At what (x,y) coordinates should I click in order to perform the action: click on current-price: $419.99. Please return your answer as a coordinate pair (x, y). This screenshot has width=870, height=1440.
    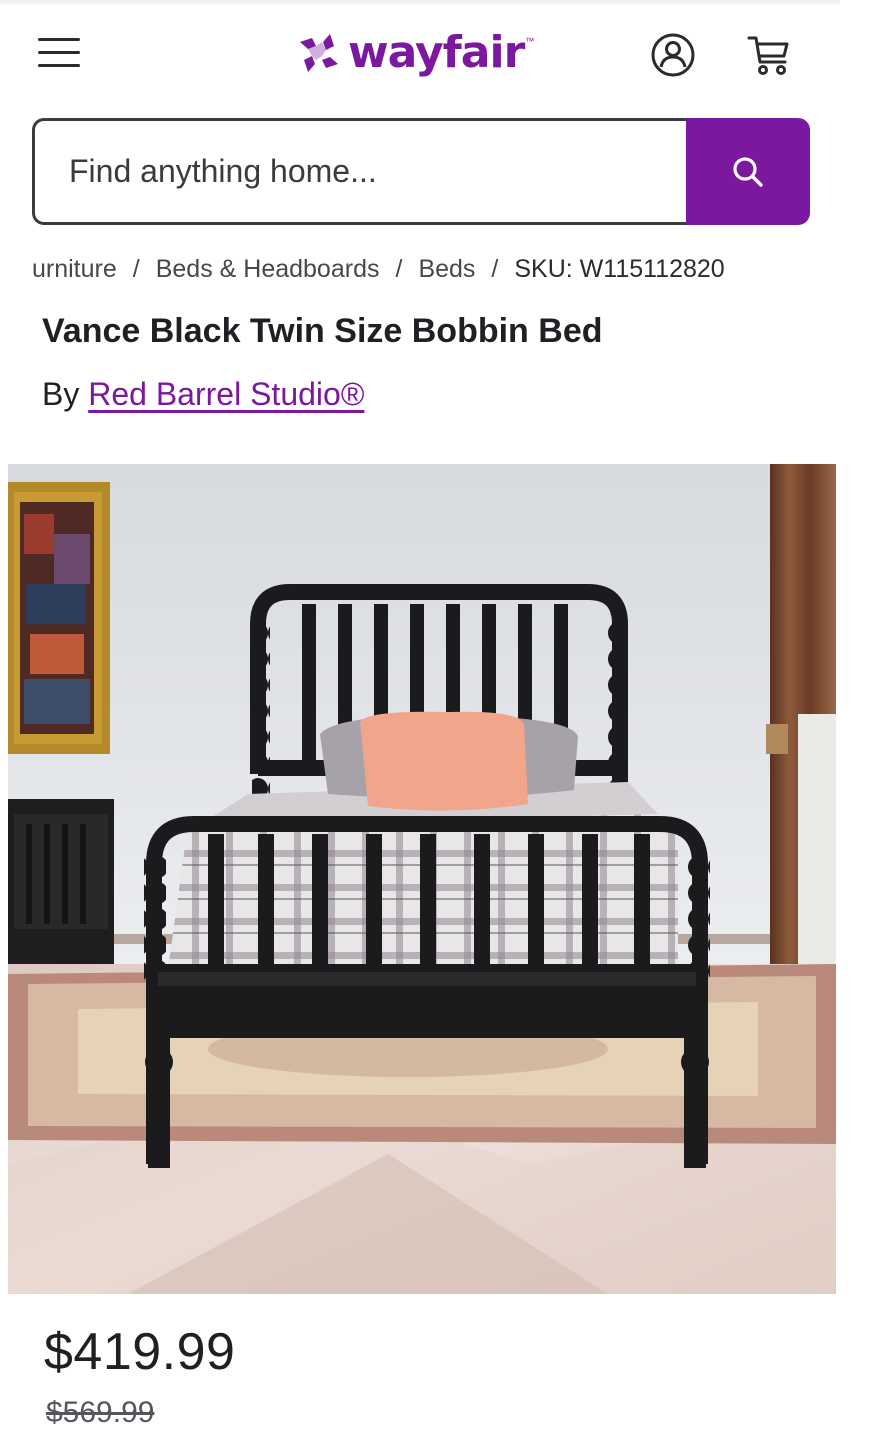
    Looking at the image, I should click on (140, 1352).